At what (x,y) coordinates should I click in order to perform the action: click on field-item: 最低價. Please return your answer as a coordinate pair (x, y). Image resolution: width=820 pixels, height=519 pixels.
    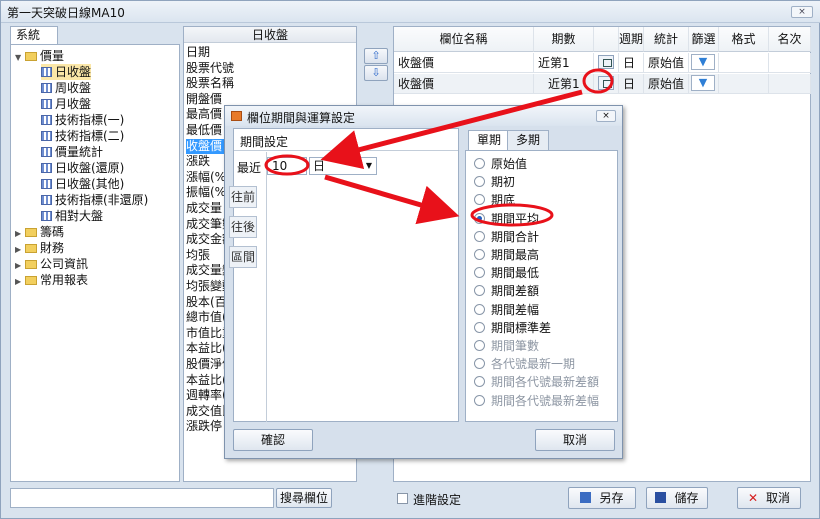
    Looking at the image, I should click on (204, 130).